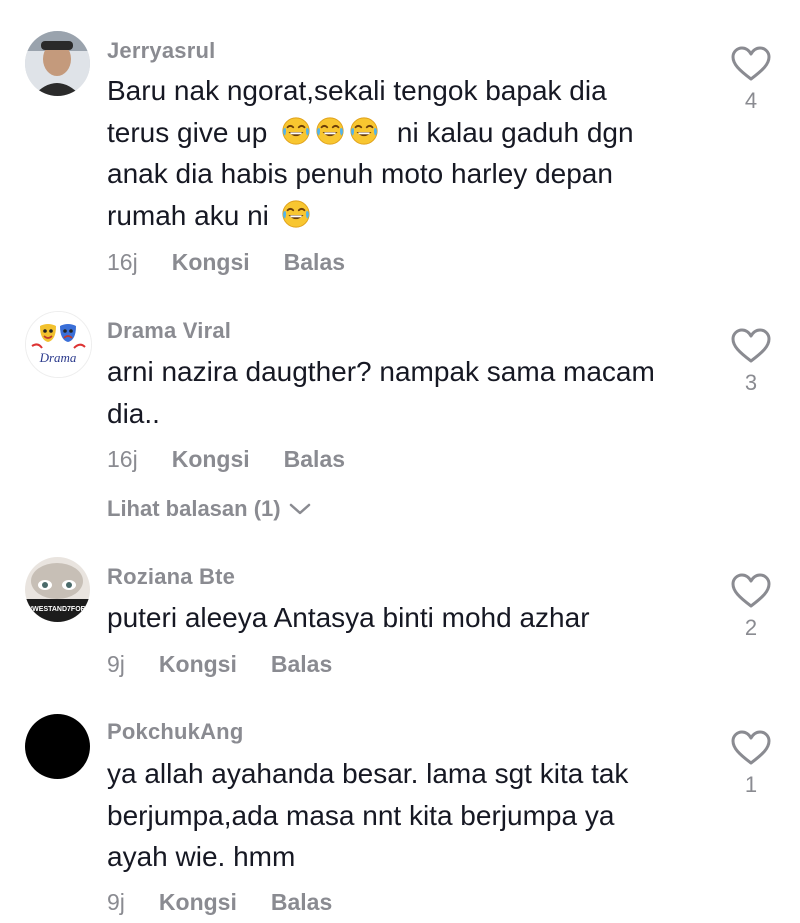 This screenshot has width=800, height=923. I want to click on avatar: #WESTAND7FOR, so click(57, 589).